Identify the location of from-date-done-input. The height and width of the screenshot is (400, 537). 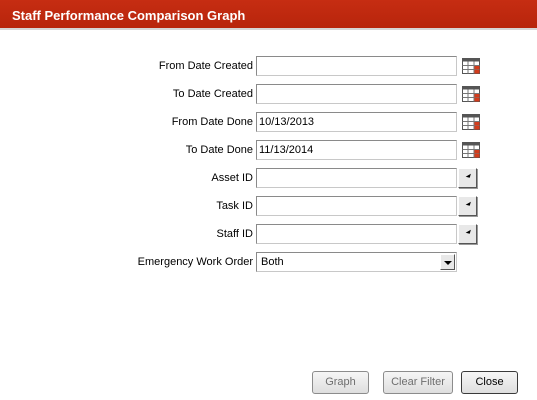
(356, 122).